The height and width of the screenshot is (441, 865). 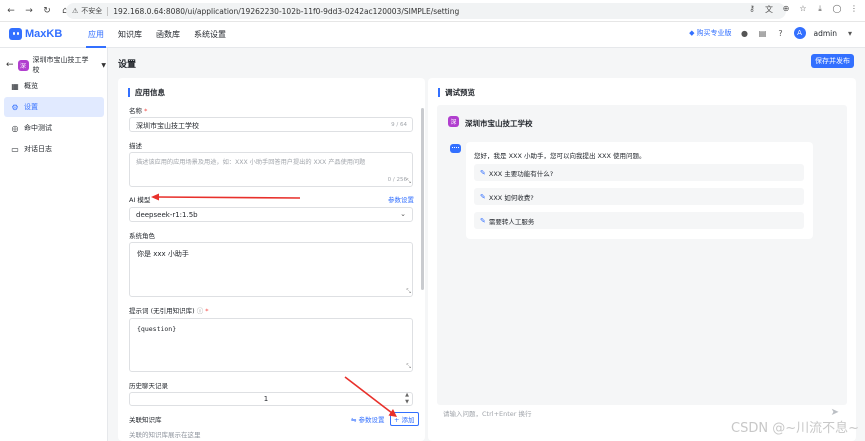 I want to click on watermark: CSDN @~川流不息~, so click(x=795, y=428).